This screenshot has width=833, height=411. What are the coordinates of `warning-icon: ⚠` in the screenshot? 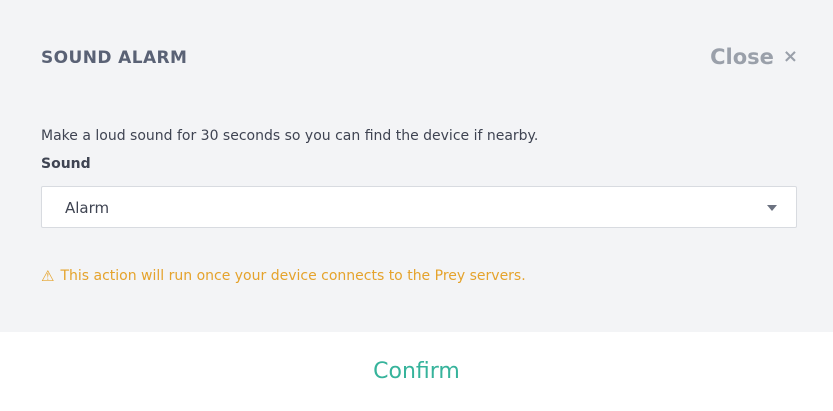 It's located at (48, 275).